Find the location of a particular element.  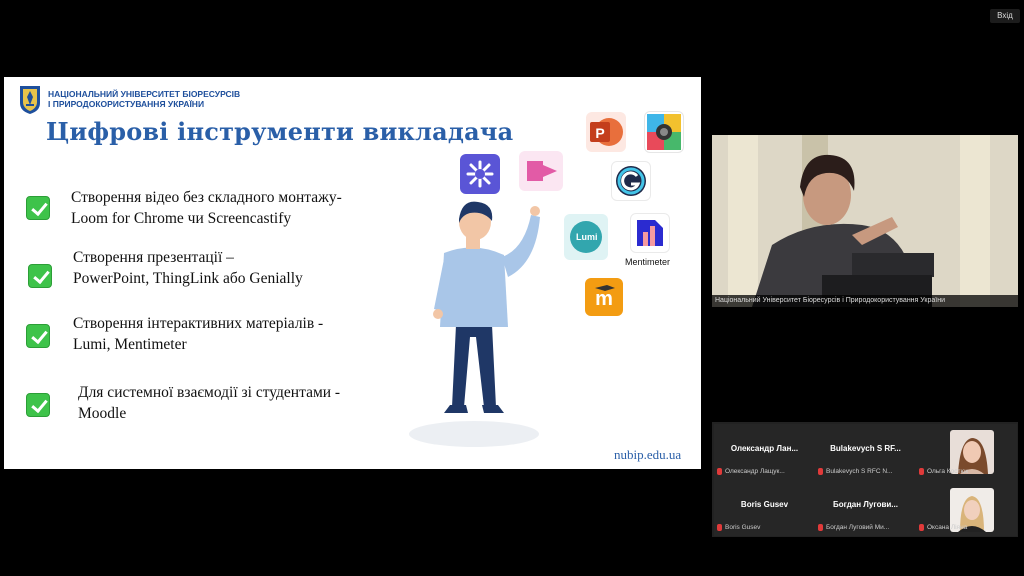

bullet-4-line2: Moodle is located at coordinates (102, 413).